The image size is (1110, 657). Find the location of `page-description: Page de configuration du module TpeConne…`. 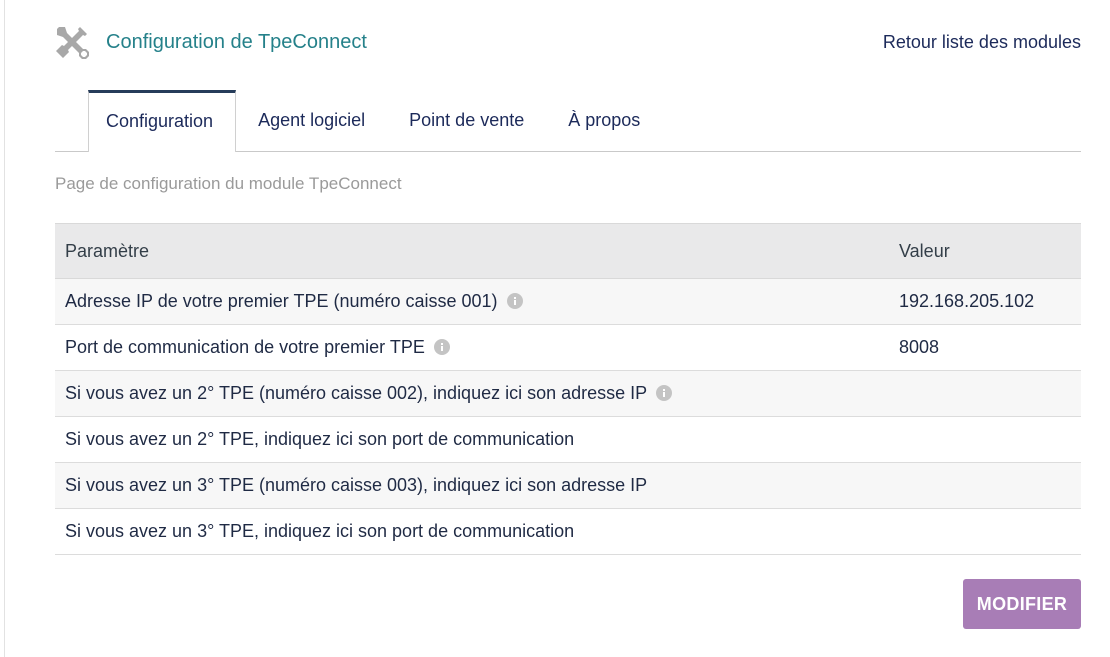

page-description: Page de configuration du module TpeConne… is located at coordinates (228, 183).